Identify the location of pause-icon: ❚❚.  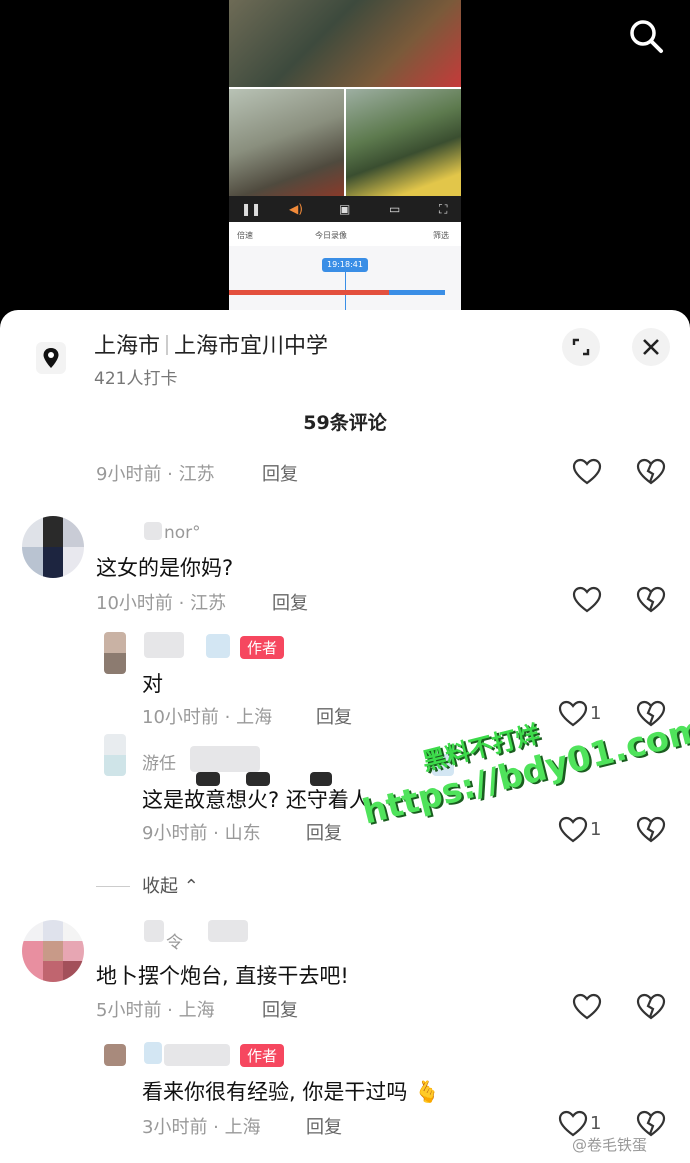
(251, 209).